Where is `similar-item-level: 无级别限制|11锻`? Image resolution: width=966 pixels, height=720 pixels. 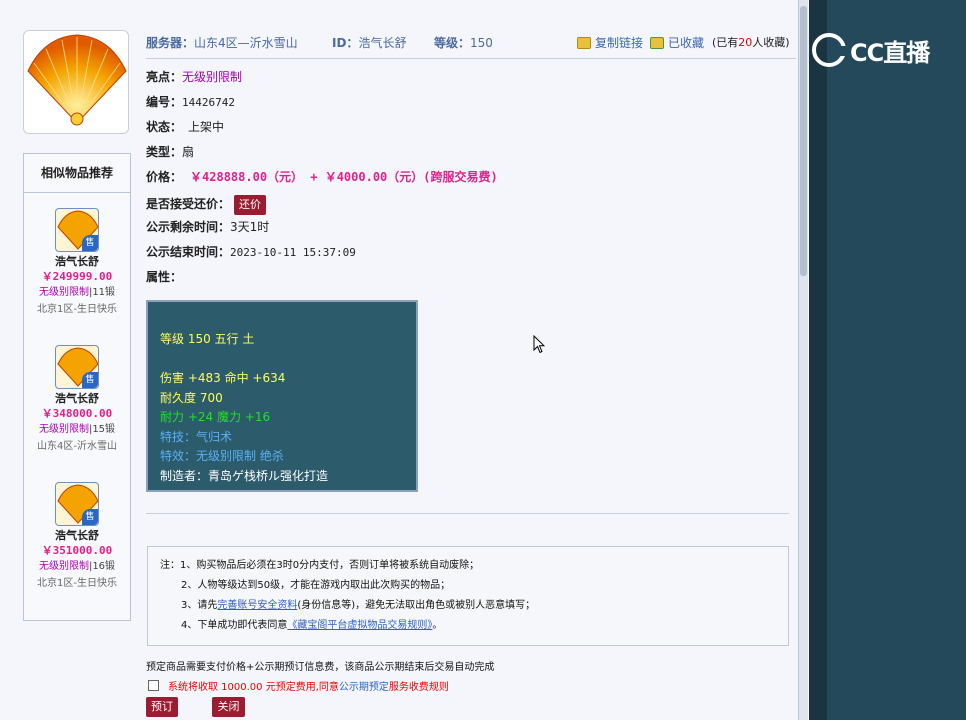
similar-item-level: 无级别限制|11锻 is located at coordinates (77, 292).